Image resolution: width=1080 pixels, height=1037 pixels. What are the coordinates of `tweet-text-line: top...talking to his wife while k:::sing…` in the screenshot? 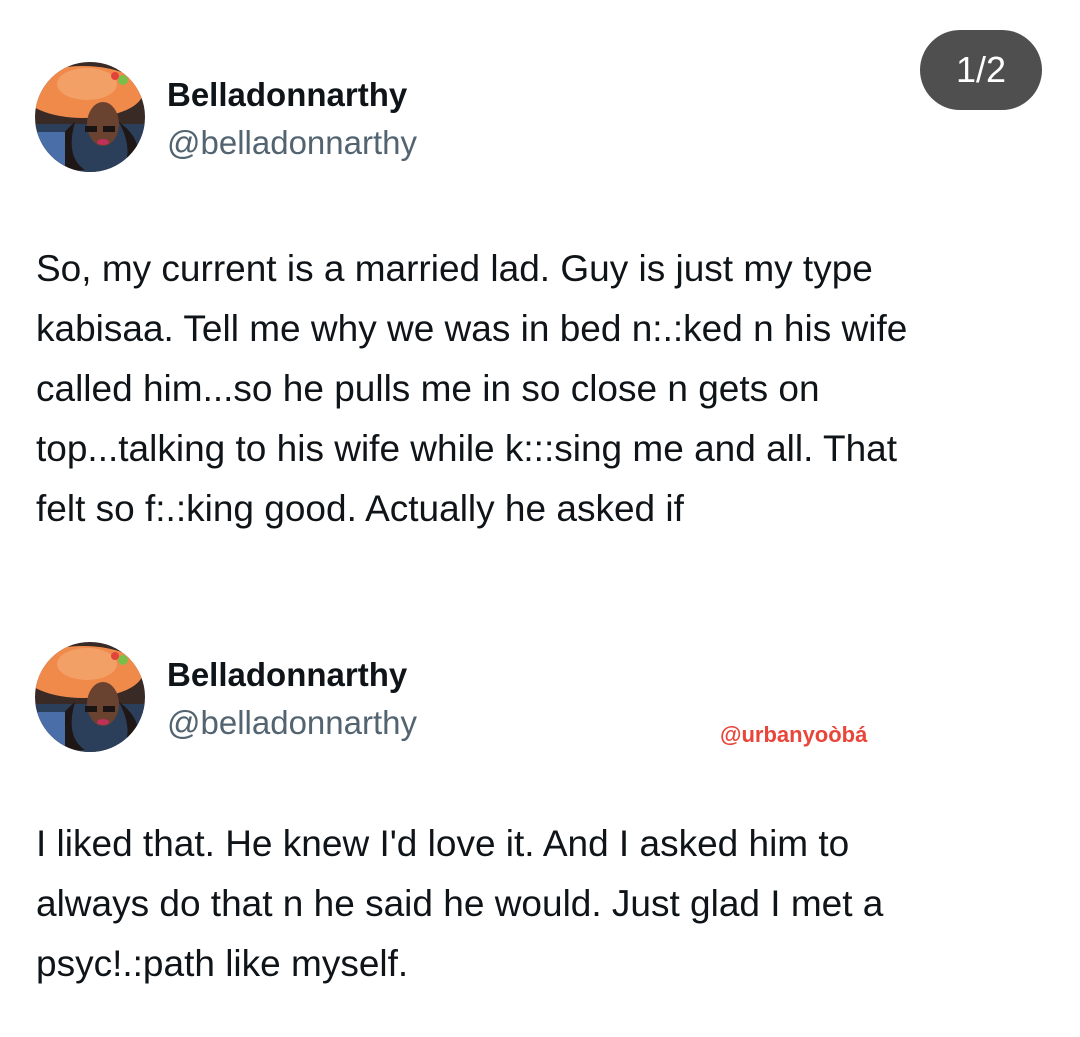 It's located at (467, 448).